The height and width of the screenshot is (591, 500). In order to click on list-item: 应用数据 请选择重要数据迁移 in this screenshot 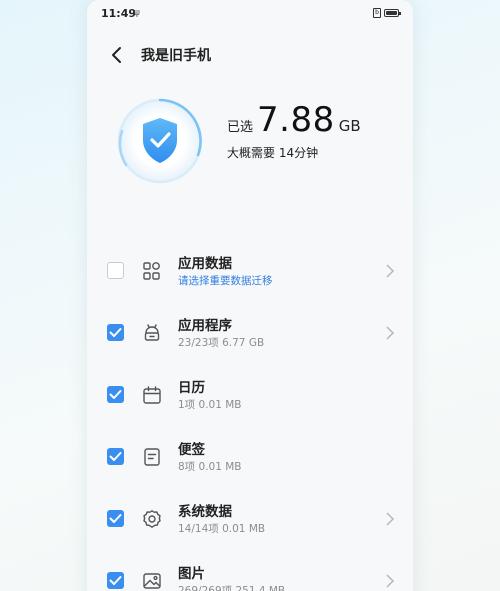, I will do `click(250, 271)`.